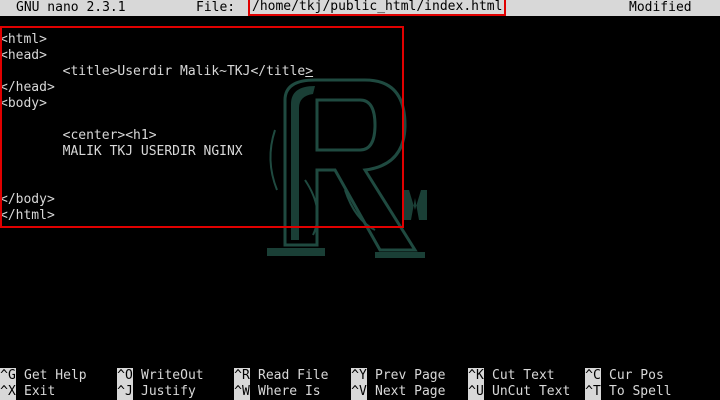  Describe the element at coordinates (293, 375) in the screenshot. I see `shortcut-label: Read File` at that location.